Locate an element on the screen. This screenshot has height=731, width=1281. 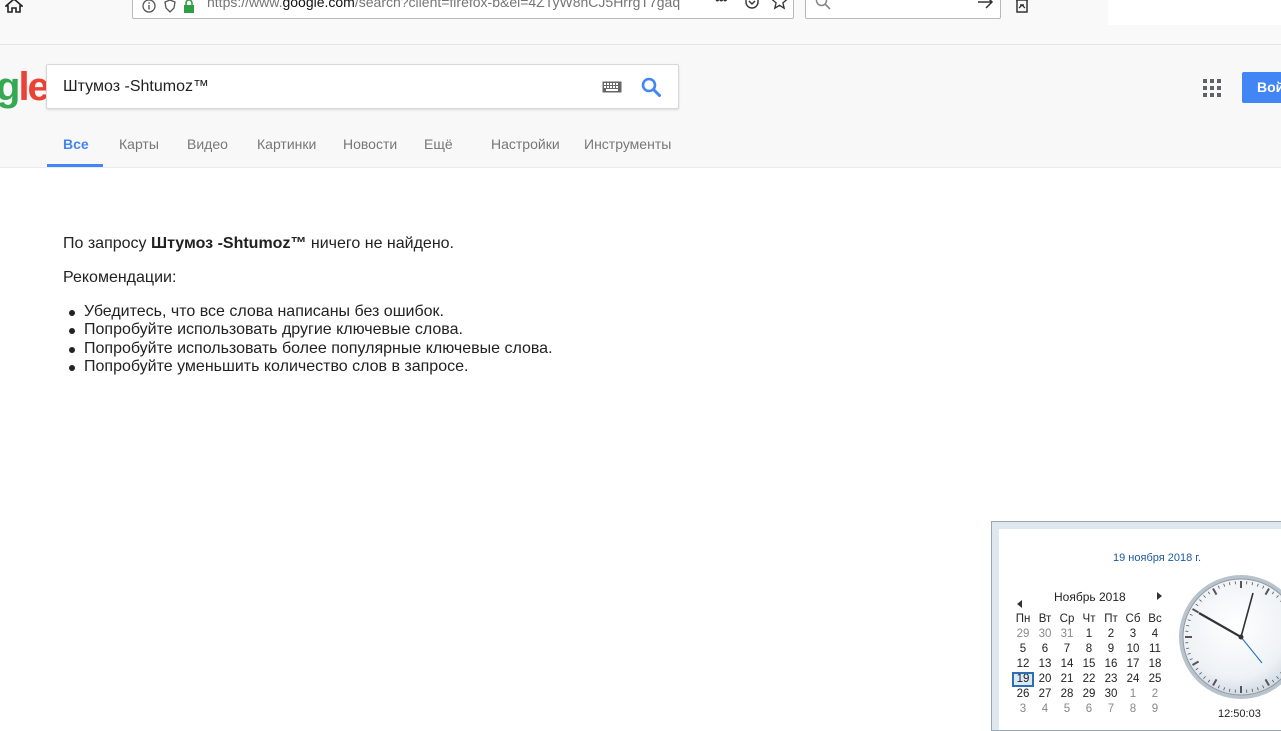
pocket-icon is located at coordinates (752, 5).